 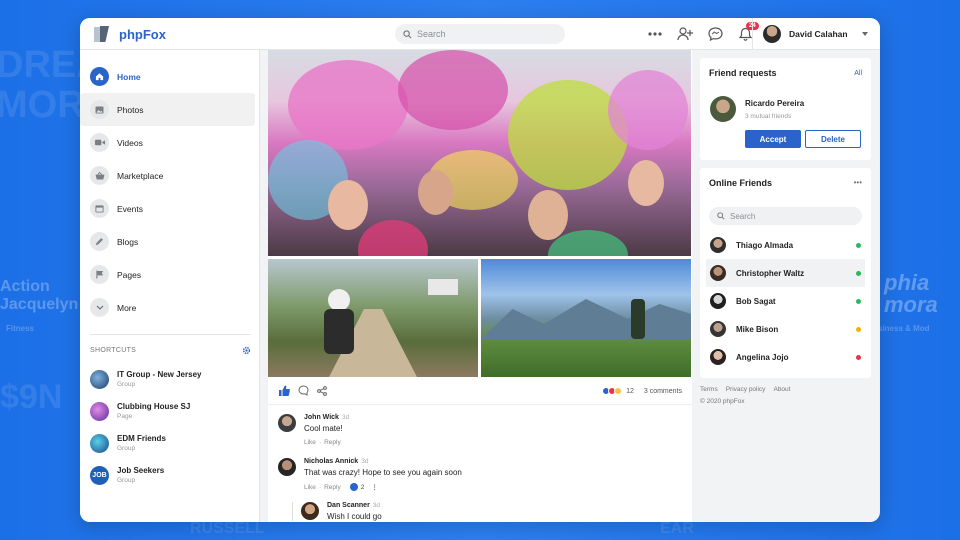 What do you see at coordinates (785, 329) in the screenshot?
I see `online-friend-item: Mike Bison` at bounding box center [785, 329].